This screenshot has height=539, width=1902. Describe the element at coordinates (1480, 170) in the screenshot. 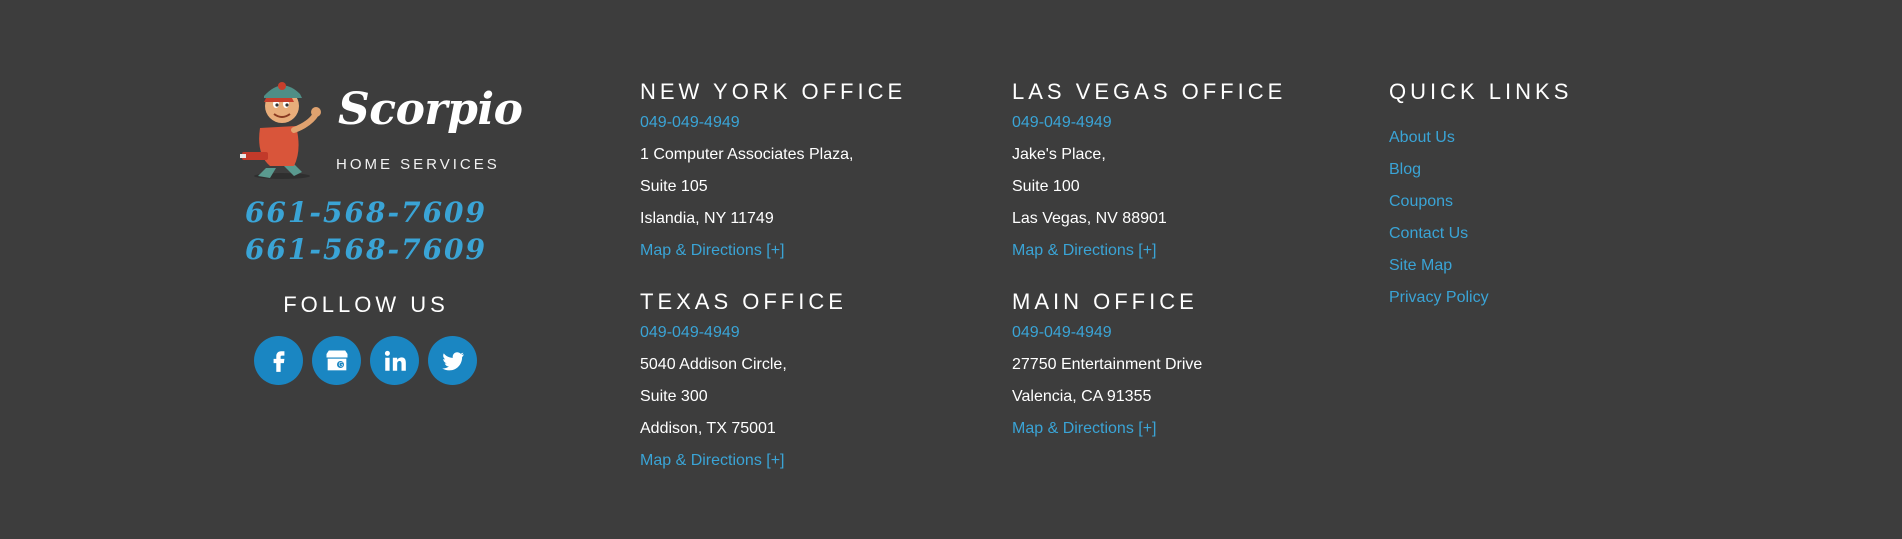

I see `quick-link-blog: Blog` at that location.